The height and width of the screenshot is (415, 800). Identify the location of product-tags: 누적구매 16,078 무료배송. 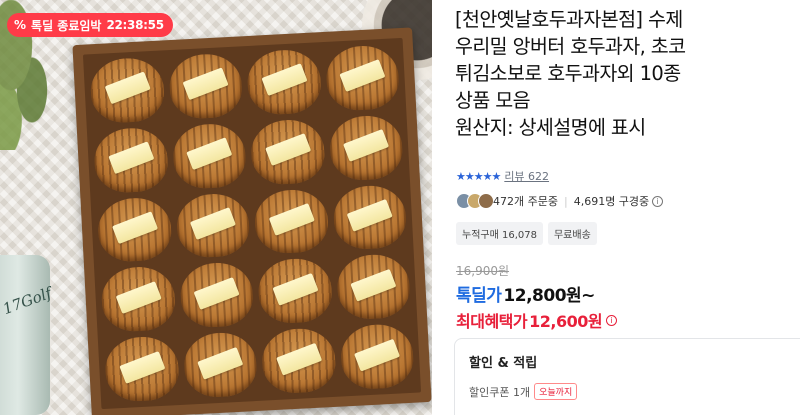
(526, 233).